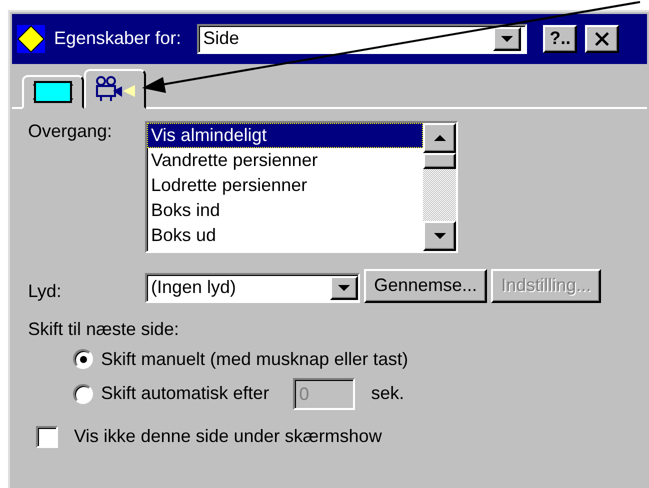 This screenshot has width=649, height=488. Describe the element at coordinates (362, 39) in the screenshot. I see `object-select: Side` at that location.